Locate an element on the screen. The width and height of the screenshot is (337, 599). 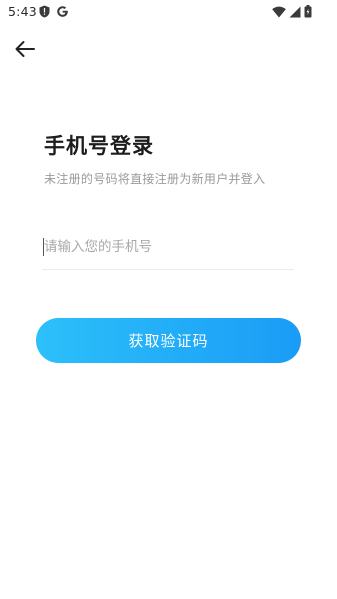
back-button is located at coordinates (25, 49).